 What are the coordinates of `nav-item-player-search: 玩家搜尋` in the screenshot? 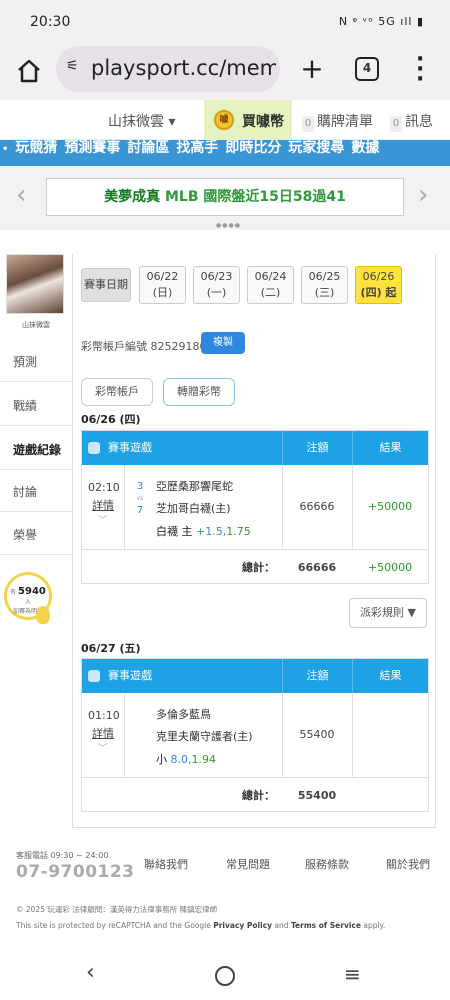 It's located at (316, 148).